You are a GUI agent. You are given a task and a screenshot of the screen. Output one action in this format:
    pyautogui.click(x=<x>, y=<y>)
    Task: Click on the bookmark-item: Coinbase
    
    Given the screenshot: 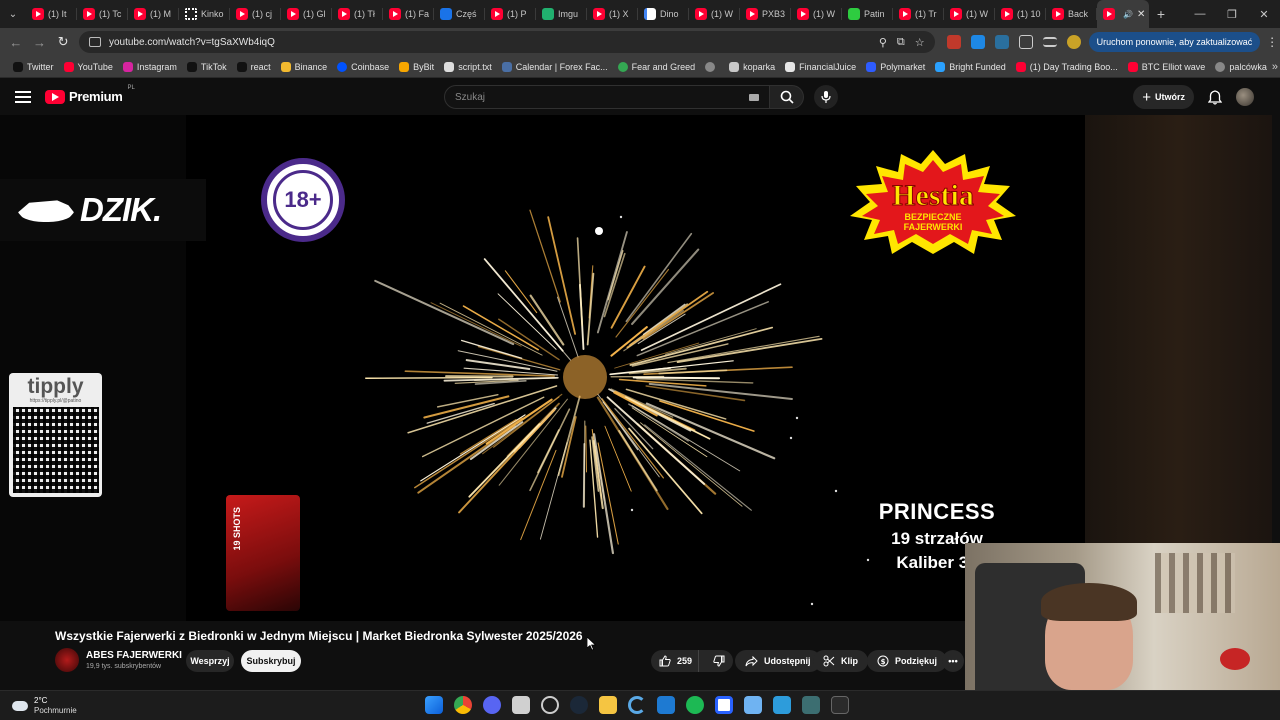 What is the action you would take?
    pyautogui.click(x=363, y=66)
    